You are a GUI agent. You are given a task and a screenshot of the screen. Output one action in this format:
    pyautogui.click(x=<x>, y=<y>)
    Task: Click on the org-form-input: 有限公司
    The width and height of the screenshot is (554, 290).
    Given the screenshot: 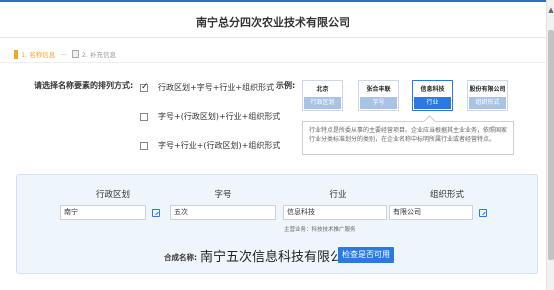 What is the action you would take?
    pyautogui.click(x=431, y=212)
    